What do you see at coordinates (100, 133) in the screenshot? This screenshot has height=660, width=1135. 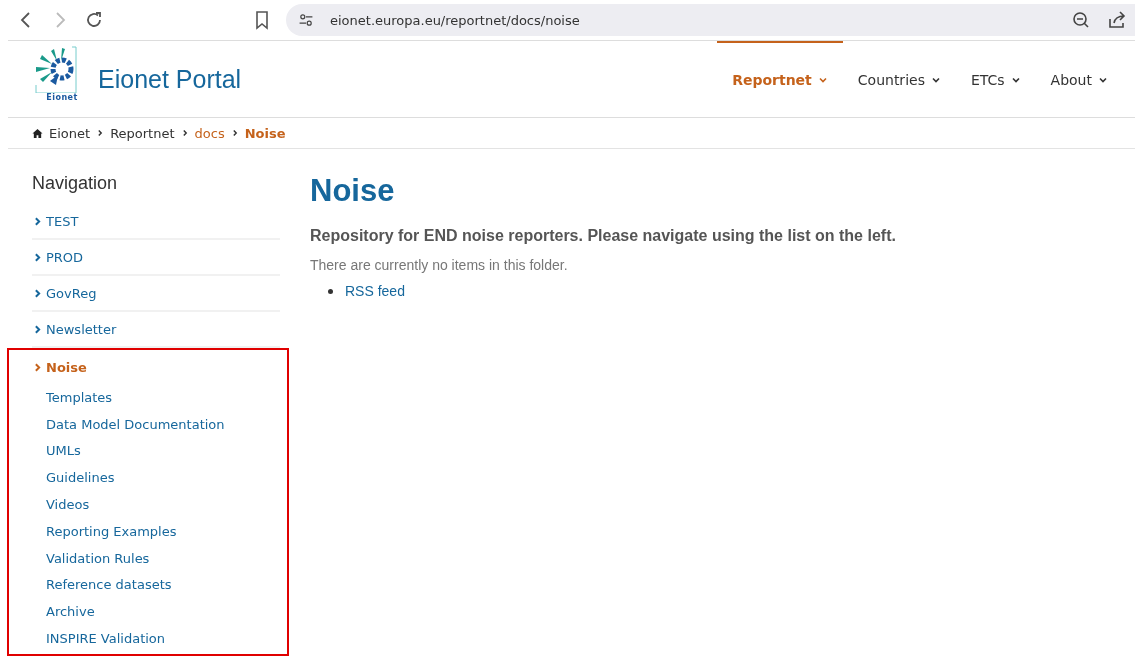 I see `chevron-right-icon` at bounding box center [100, 133].